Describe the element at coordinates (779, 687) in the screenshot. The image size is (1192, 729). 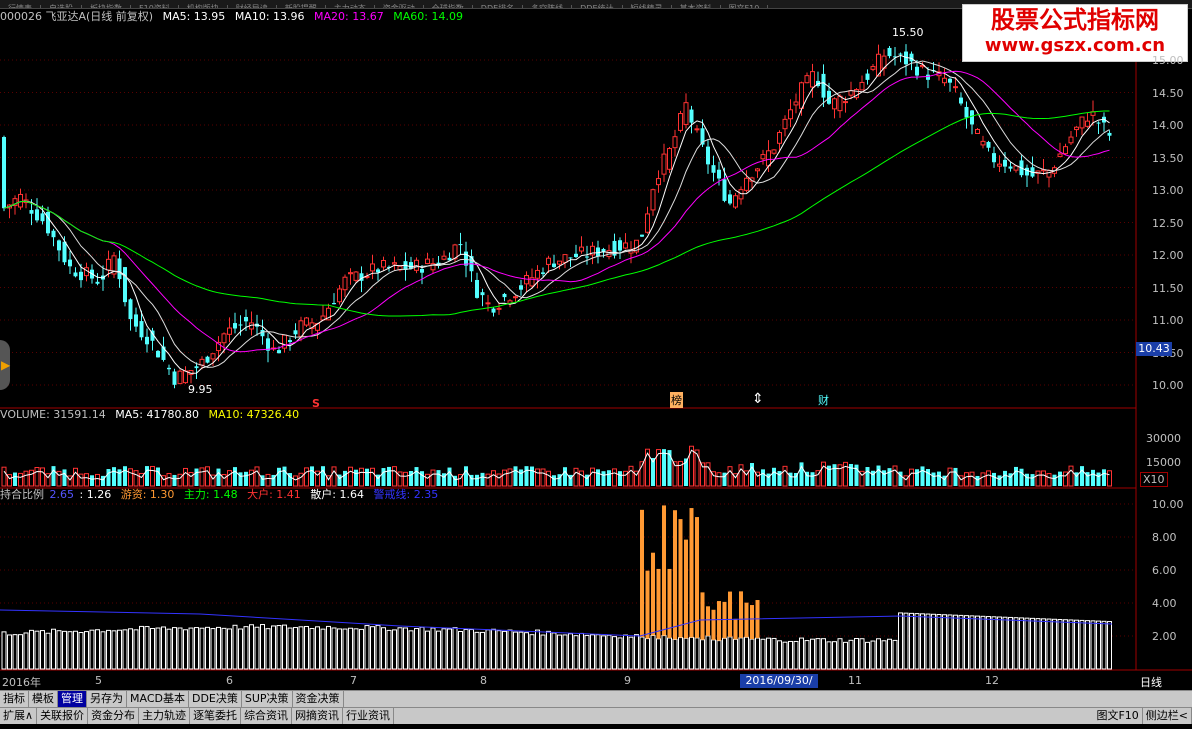
I see `cursor-date-badge: 2016/09/30/五` at that location.